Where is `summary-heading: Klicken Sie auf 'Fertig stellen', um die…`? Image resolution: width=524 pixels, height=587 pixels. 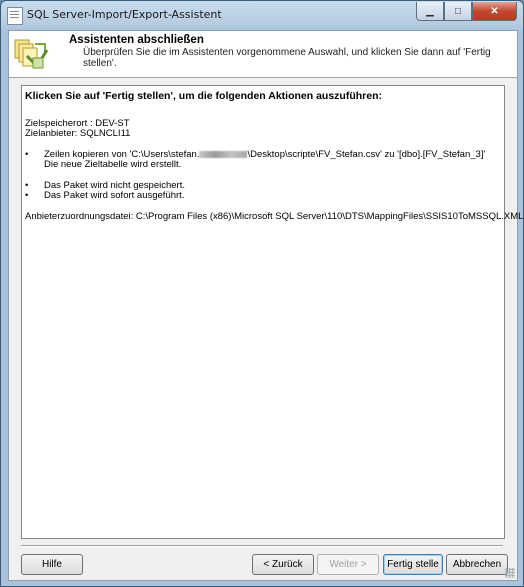 summary-heading: Klicken Sie auf 'Fertig stellen', um die… is located at coordinates (203, 96).